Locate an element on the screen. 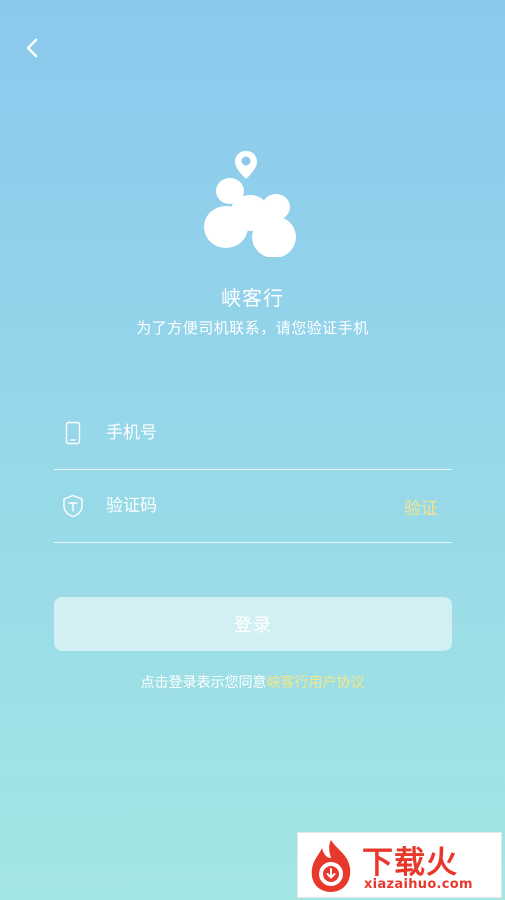  subtitle: 为了方便司机联系，请您验证手机 is located at coordinates (252, 328).